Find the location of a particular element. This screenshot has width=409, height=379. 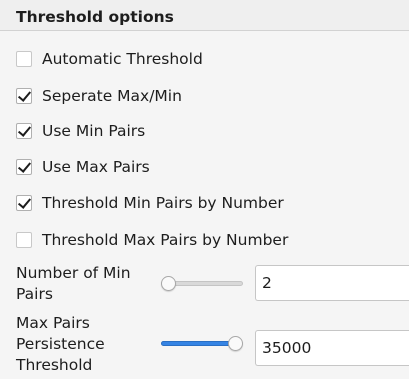

separate-max-min-checkbox-row: Seperate Max/Min is located at coordinates (99, 96).